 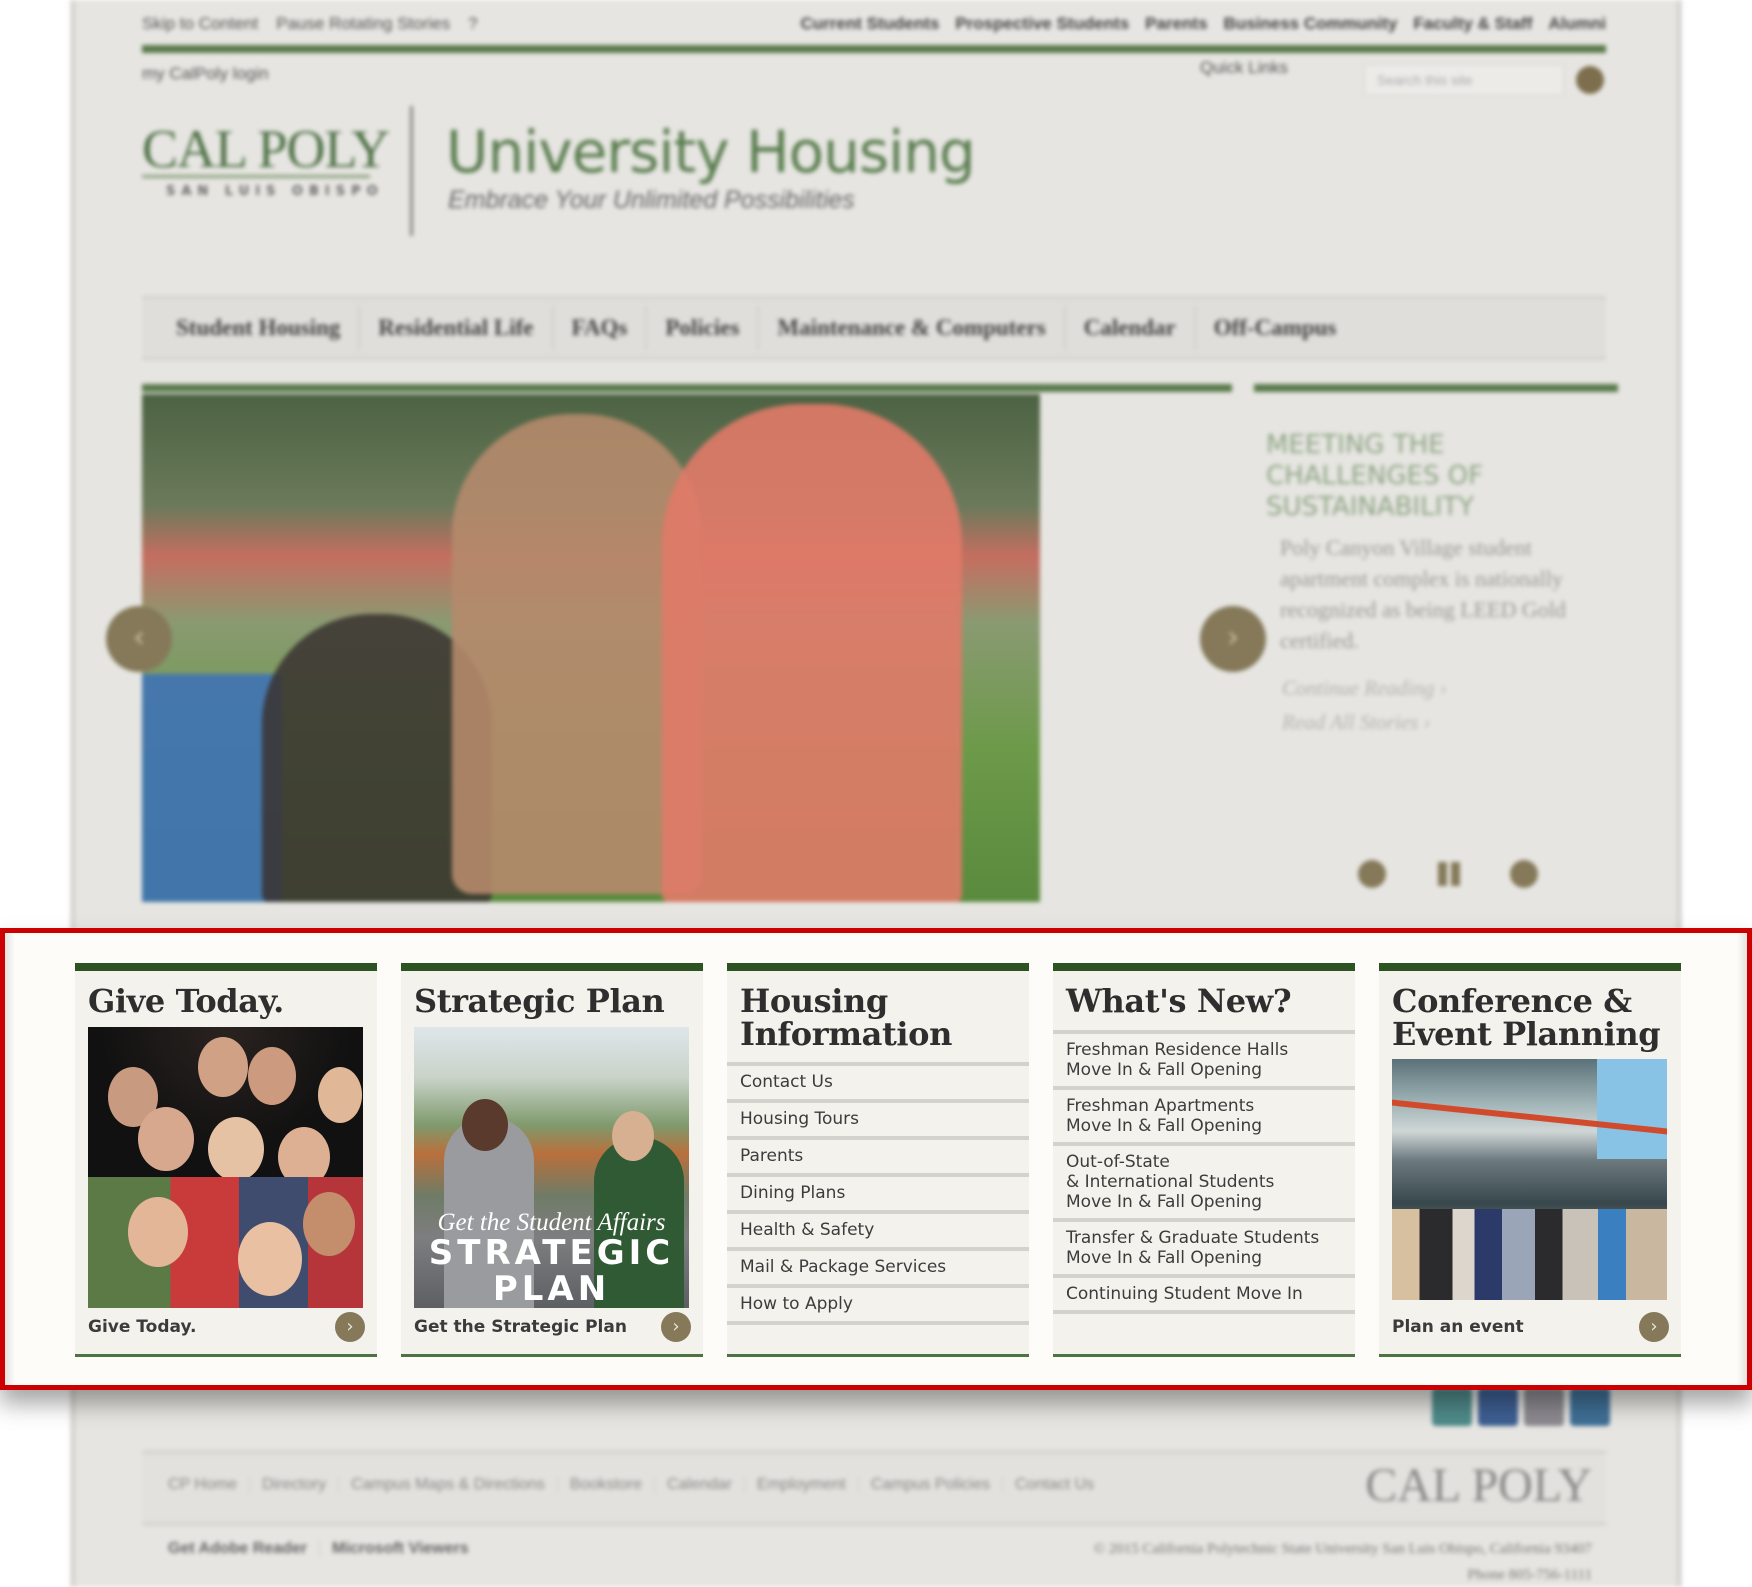 I want to click on audience-link-faculty-staff: Faculty & Staff, so click(x=1472, y=24).